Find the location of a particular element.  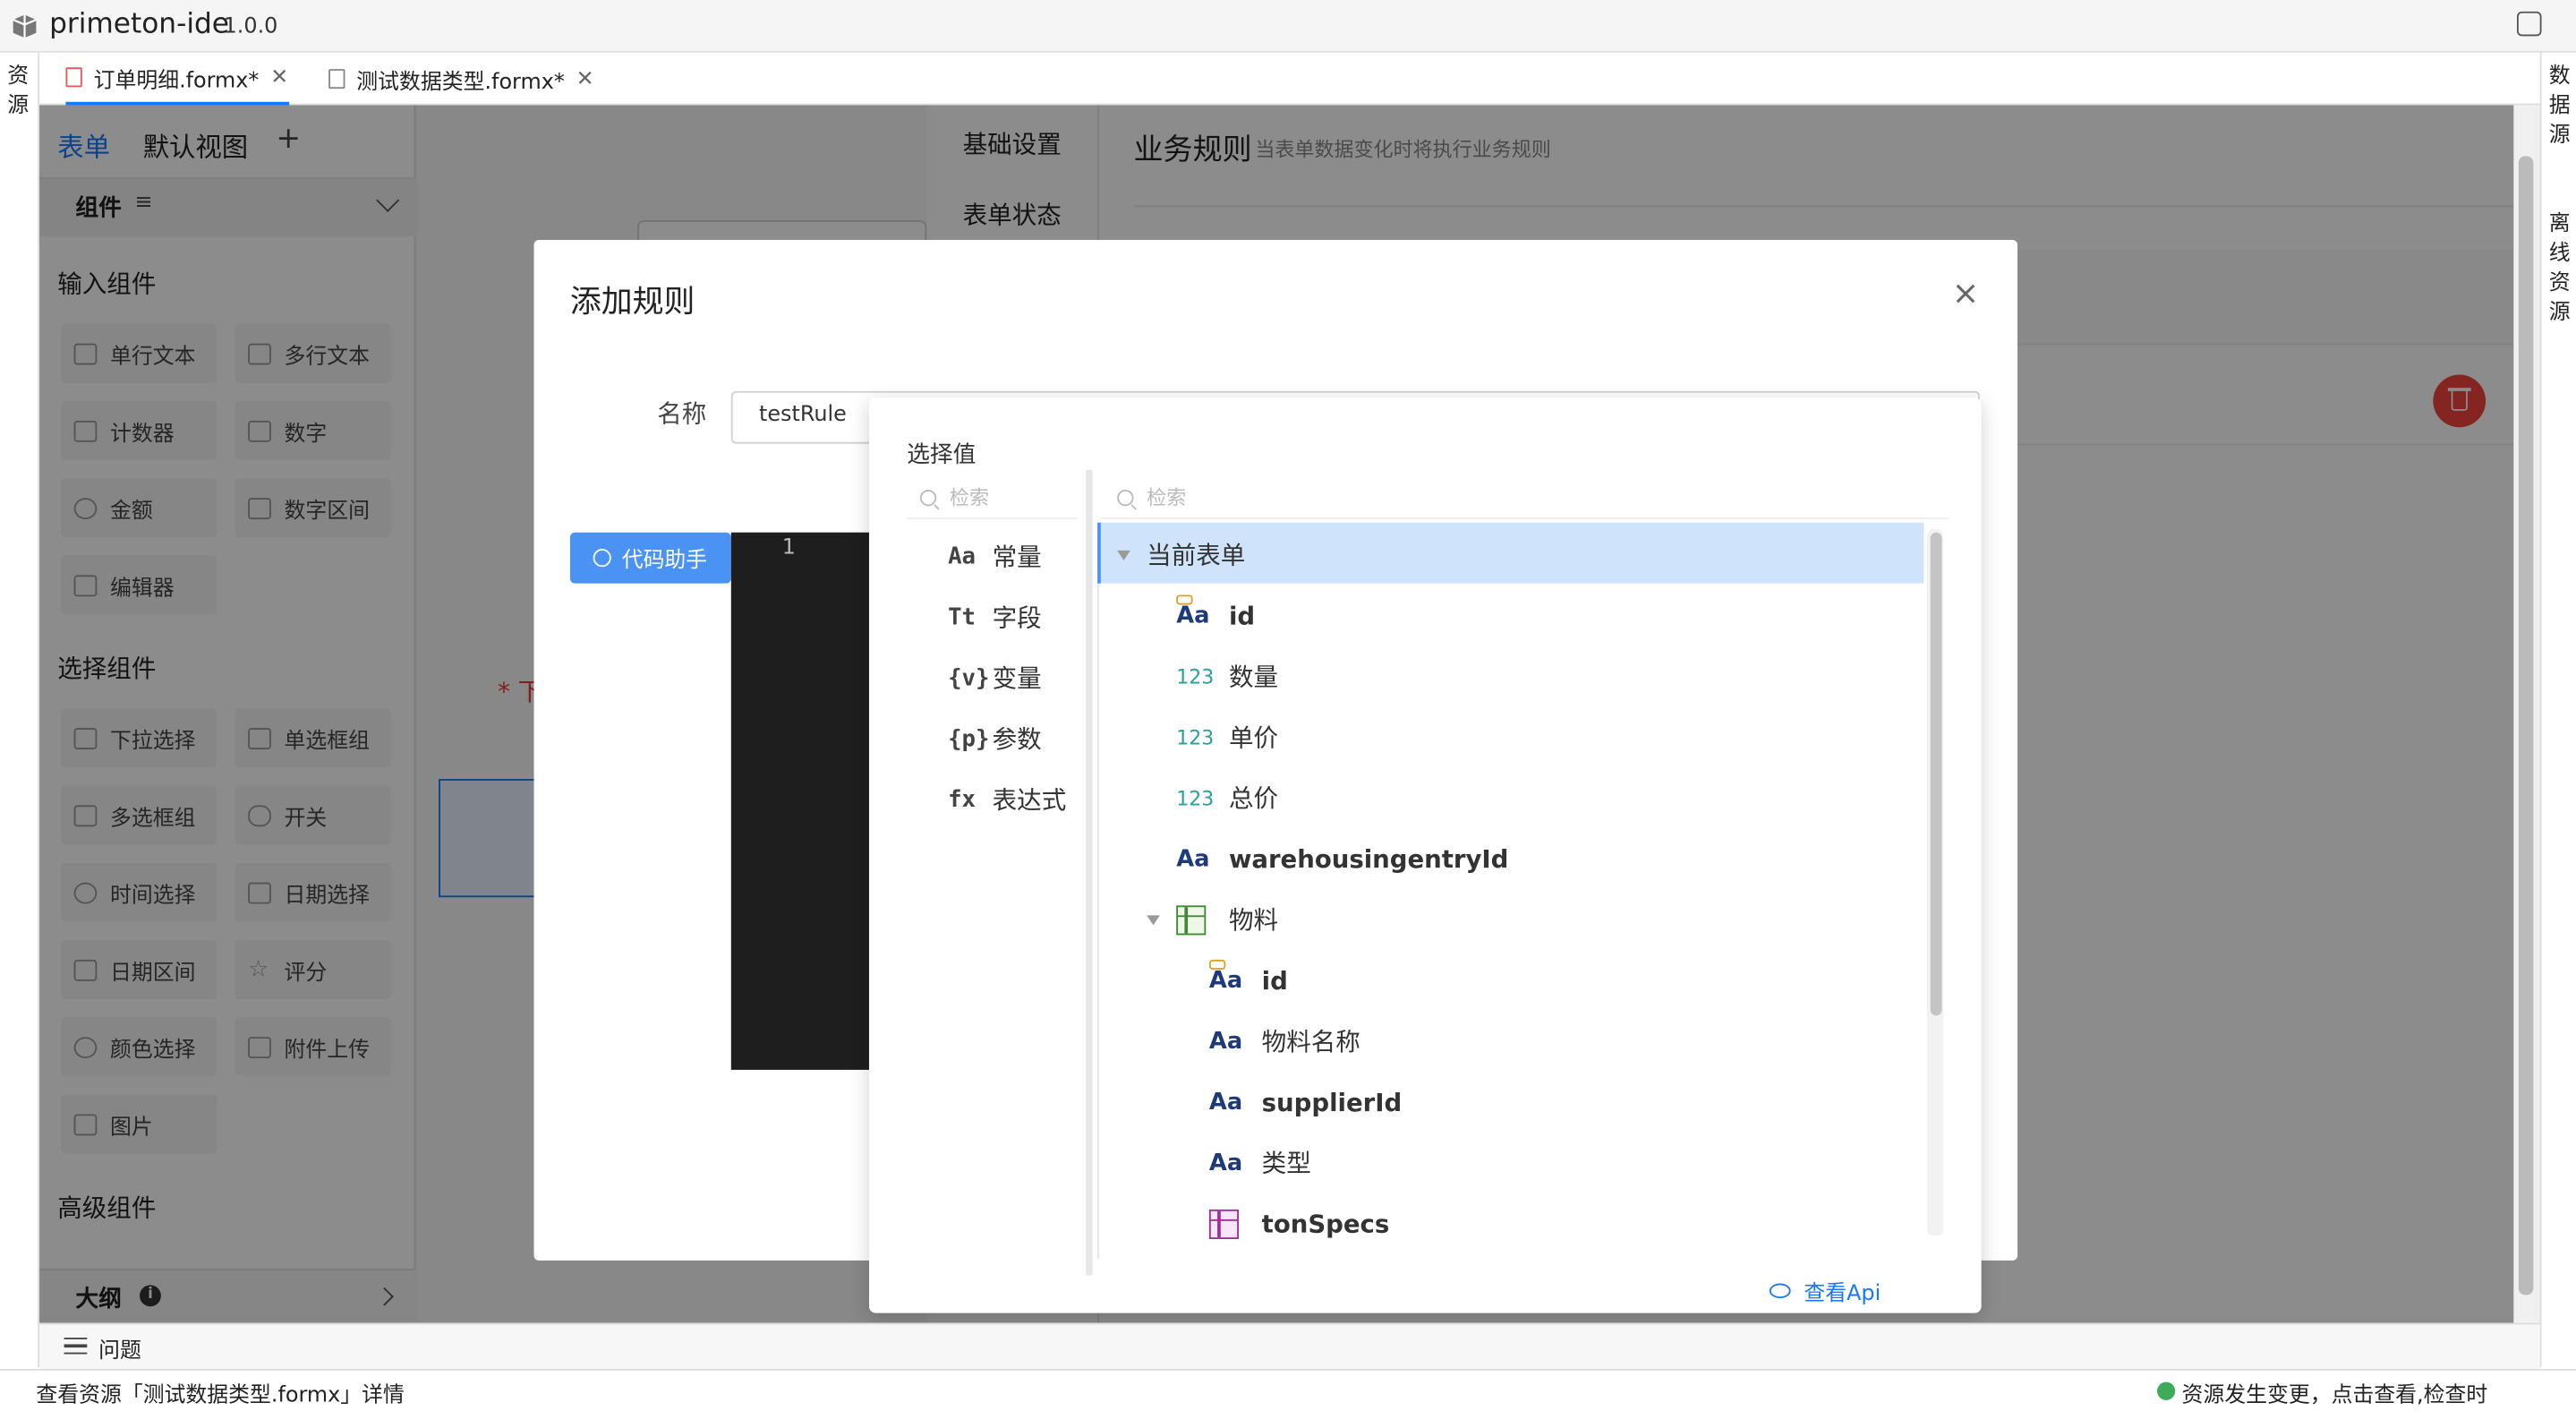

file-tab-order-detail: 订单明细.formx* ✕ is located at coordinates (177, 79).